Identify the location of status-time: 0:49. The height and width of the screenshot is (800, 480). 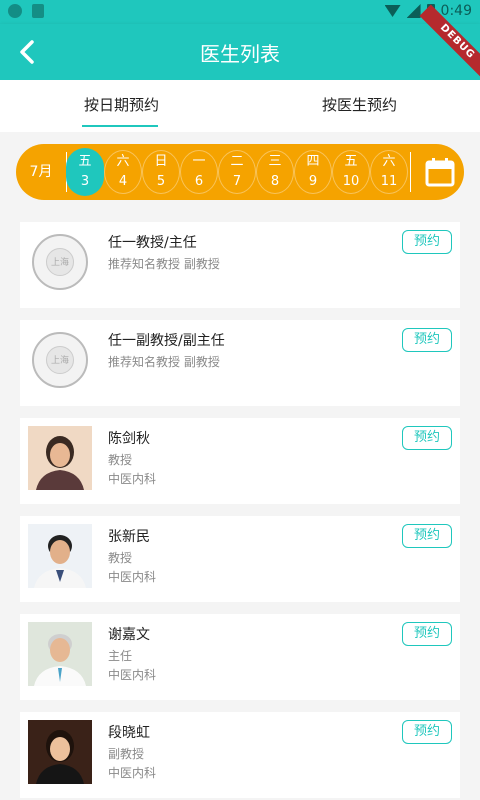
(456, 11).